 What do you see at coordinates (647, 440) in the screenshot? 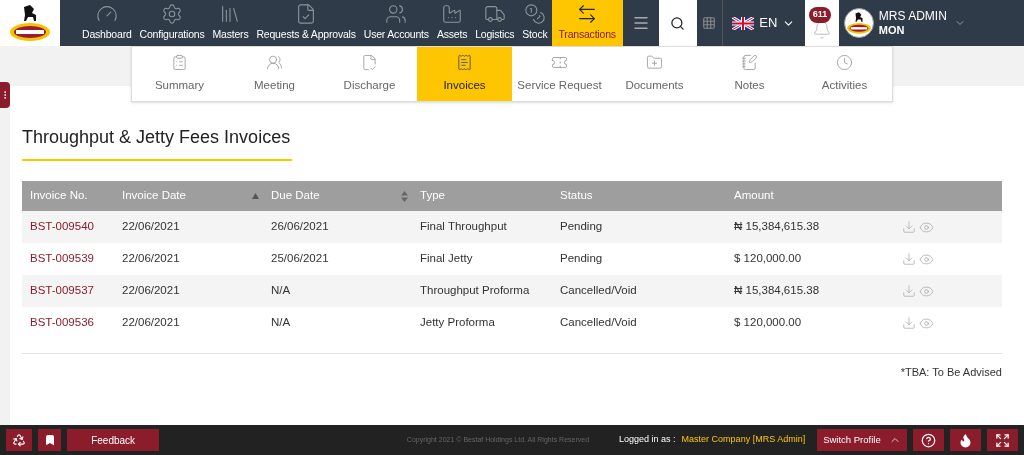
I see `logged-in-label: Logged in as :` at bounding box center [647, 440].